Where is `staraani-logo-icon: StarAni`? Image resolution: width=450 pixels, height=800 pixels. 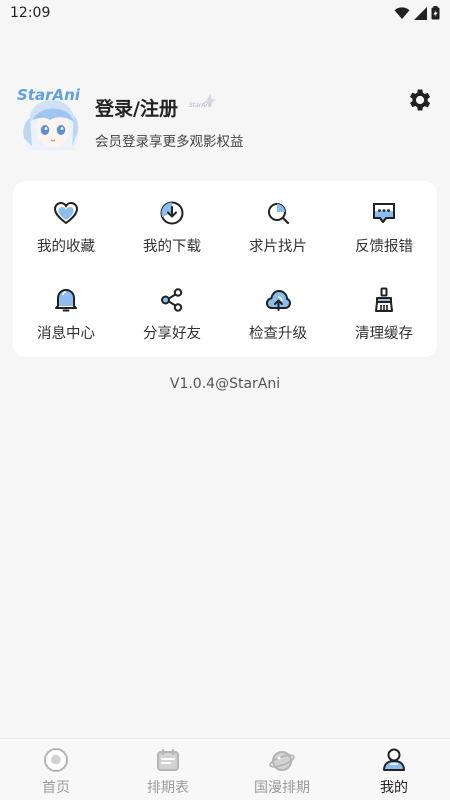 staraani-logo-icon: StarAni is located at coordinates (202, 101).